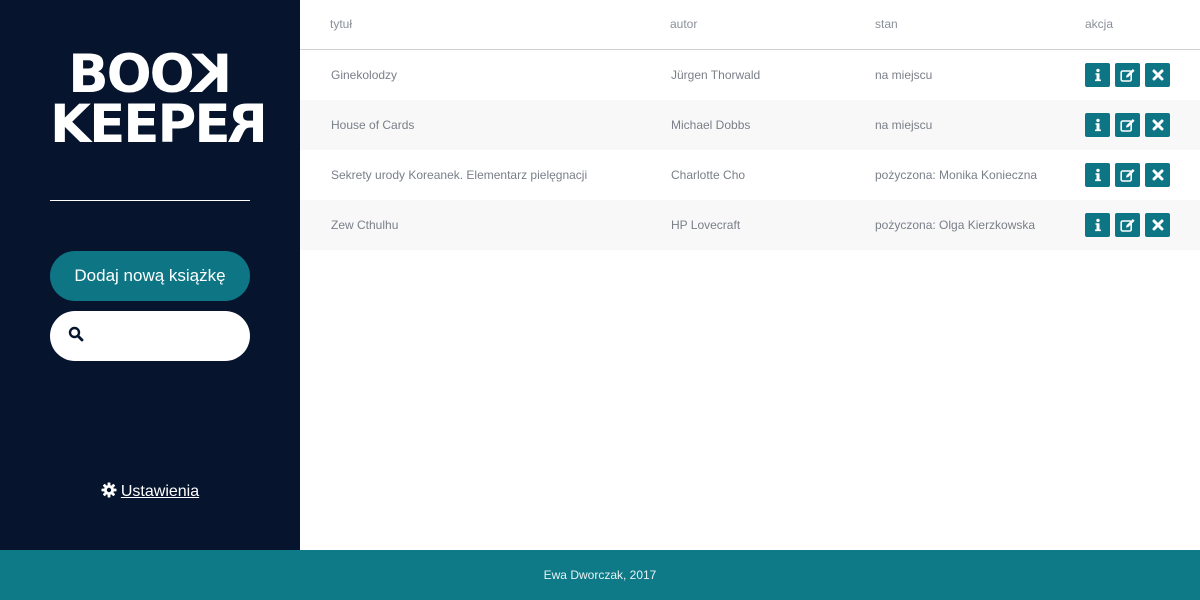 Image resolution: width=1200 pixels, height=600 pixels. Describe the element at coordinates (684, 24) in the screenshot. I see `header-author: autor` at that location.